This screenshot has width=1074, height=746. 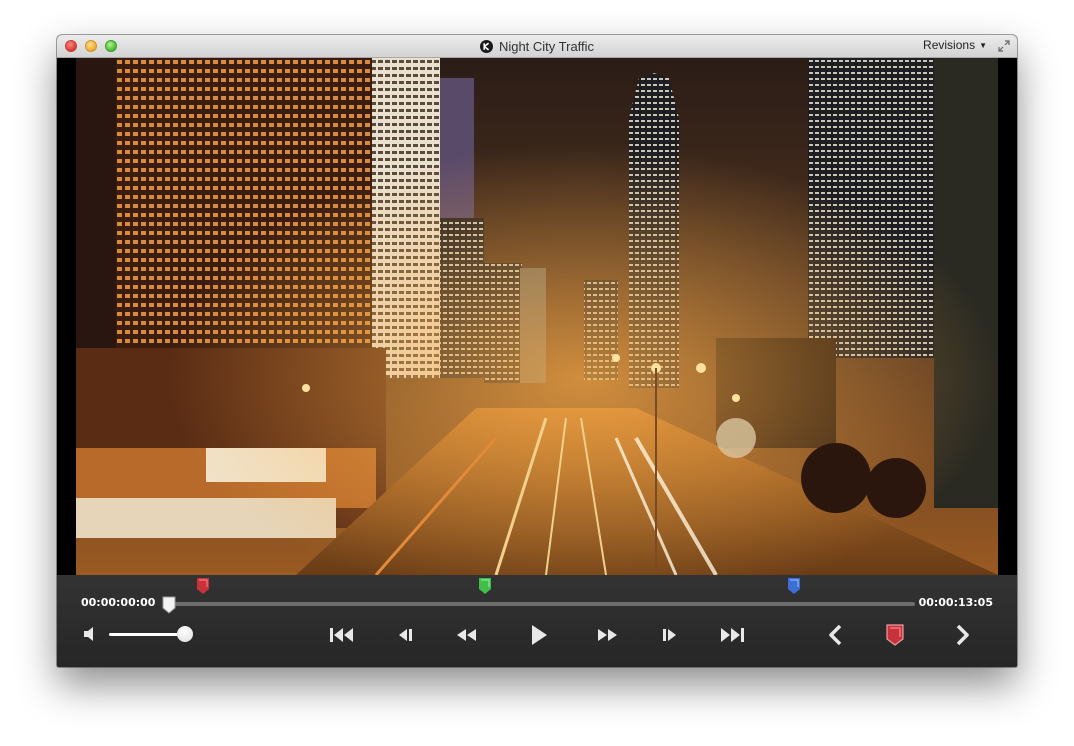 What do you see at coordinates (539, 635) in the screenshot?
I see `play-icon` at bounding box center [539, 635].